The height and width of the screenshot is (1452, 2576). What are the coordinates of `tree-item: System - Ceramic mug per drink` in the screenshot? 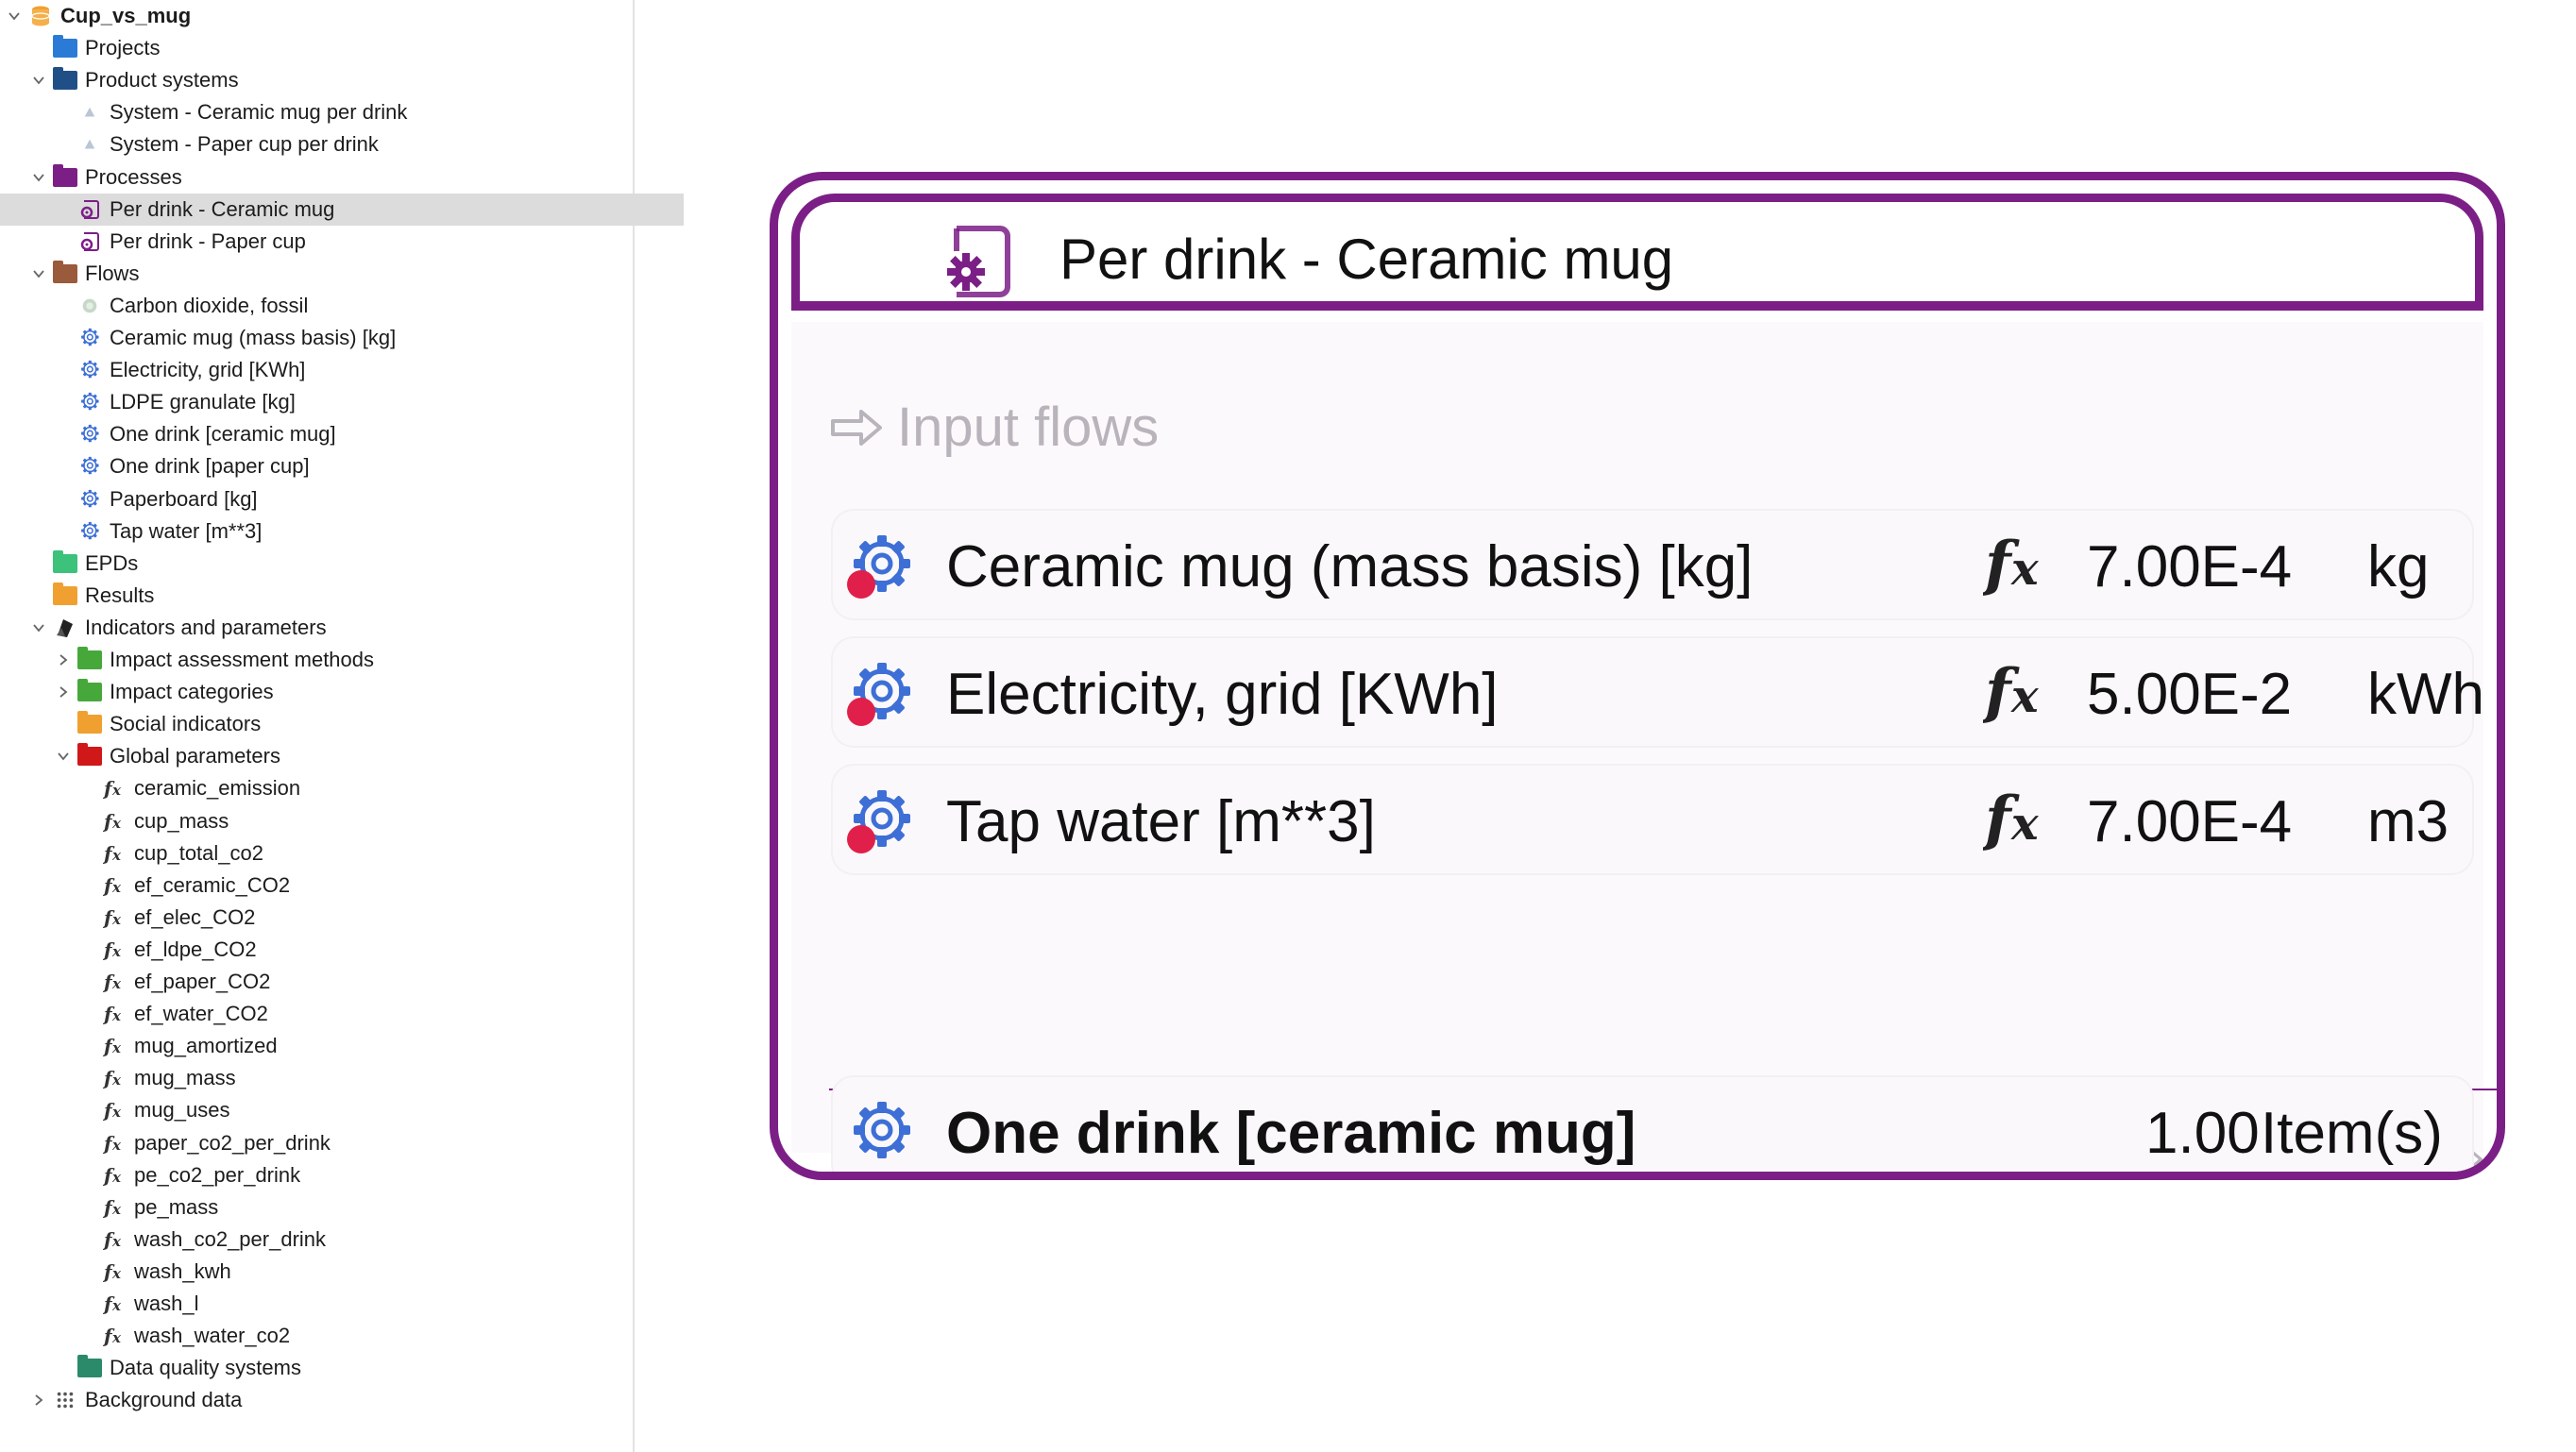 It's located at (342, 112).